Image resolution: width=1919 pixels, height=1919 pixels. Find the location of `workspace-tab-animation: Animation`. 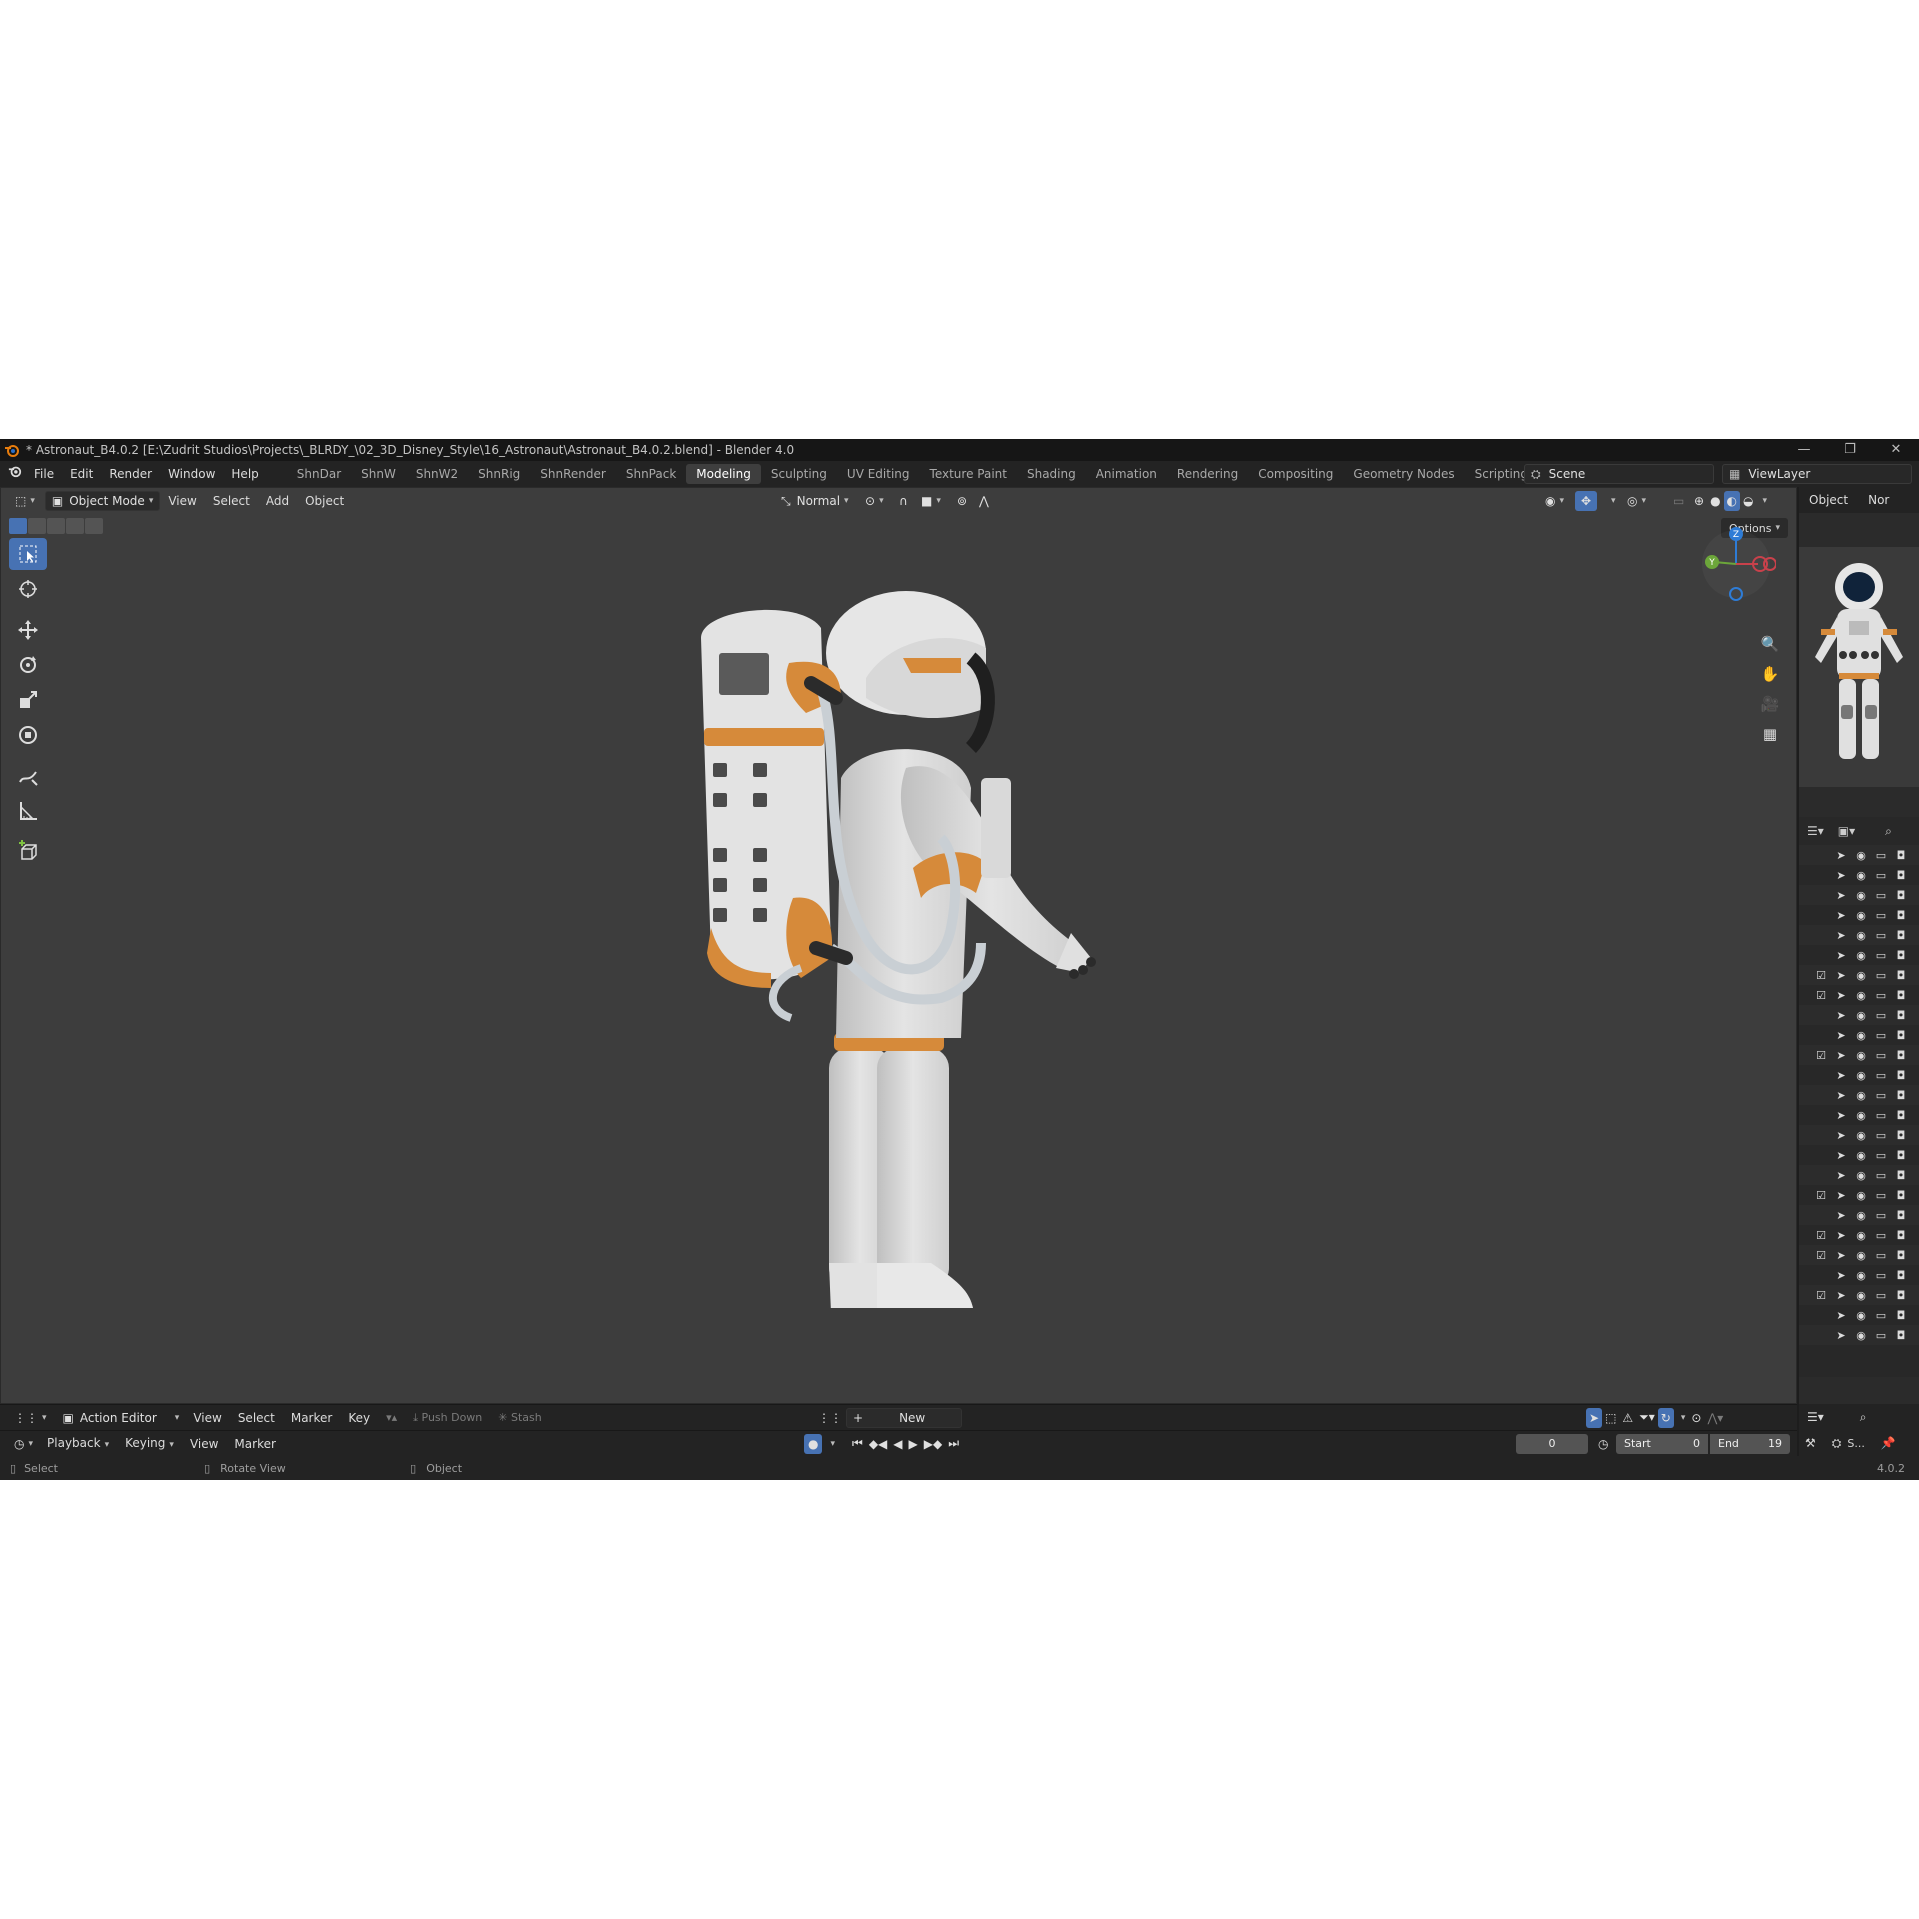

workspace-tab-animation: Animation is located at coordinates (1126, 474).